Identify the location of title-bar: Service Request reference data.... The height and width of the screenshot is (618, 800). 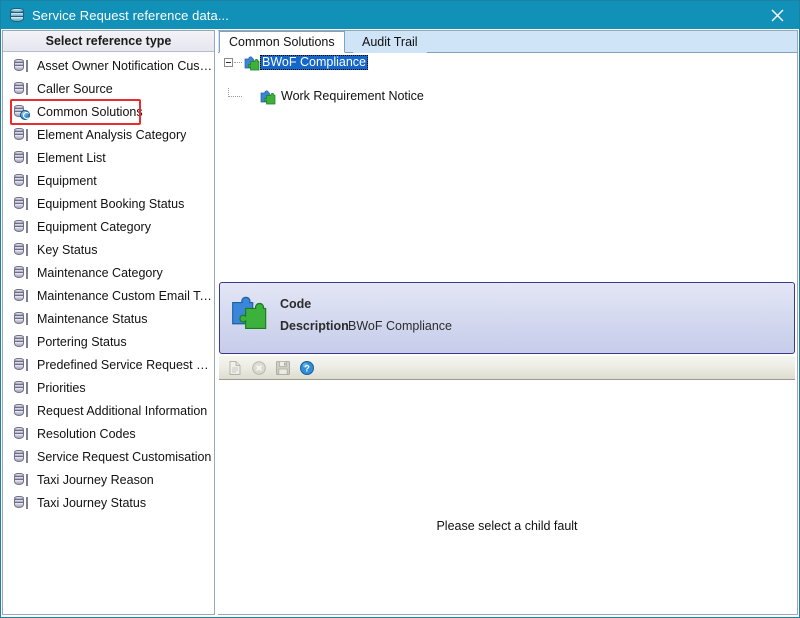
(400, 15).